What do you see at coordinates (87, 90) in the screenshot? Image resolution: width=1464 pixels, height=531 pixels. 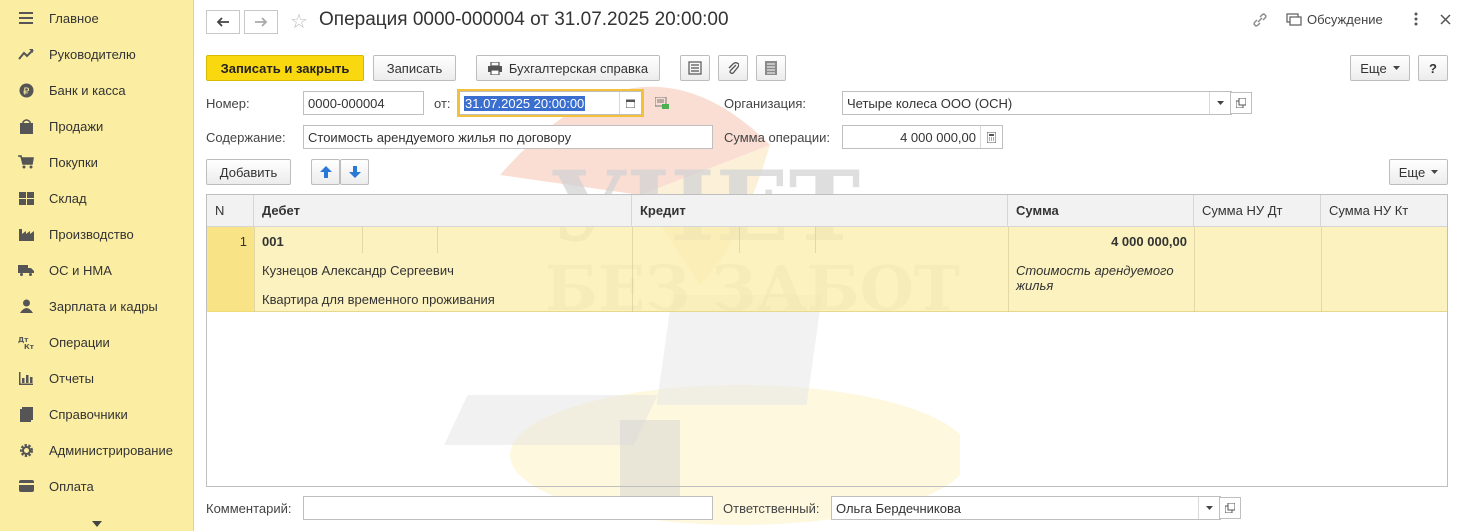 I see `sidebar-item-label: Банк и касса` at bounding box center [87, 90].